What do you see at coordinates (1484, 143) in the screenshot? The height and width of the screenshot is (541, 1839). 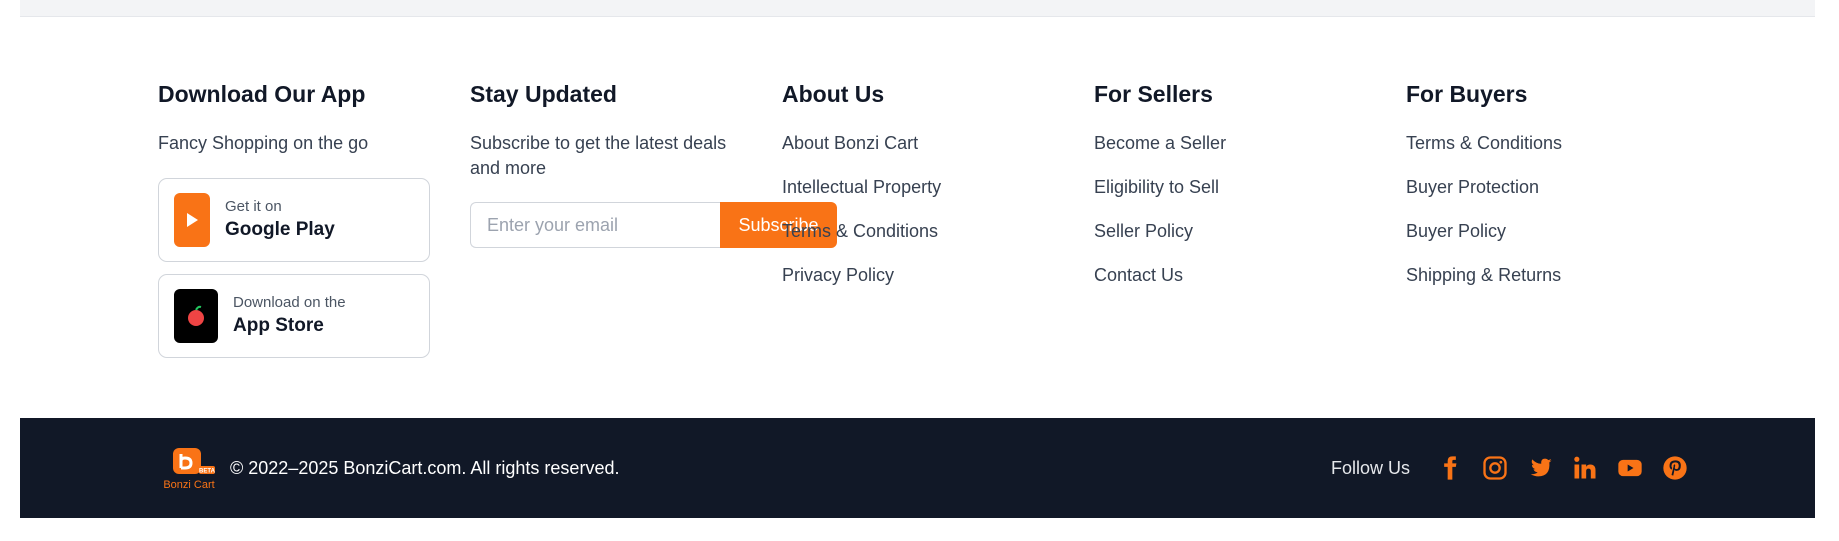 I see `footer-link-buyer-terms: Terms & Conditions` at bounding box center [1484, 143].